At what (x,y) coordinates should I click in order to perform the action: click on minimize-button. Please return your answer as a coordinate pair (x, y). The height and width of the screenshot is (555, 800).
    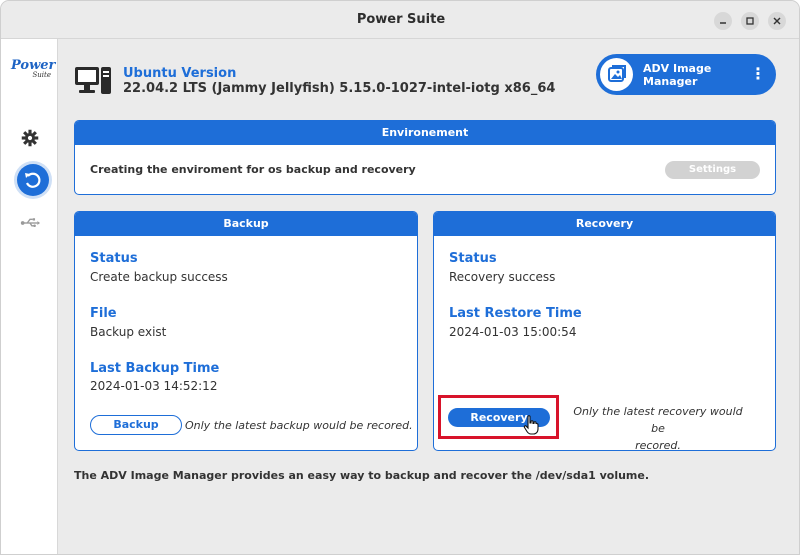
    Looking at the image, I should click on (723, 21).